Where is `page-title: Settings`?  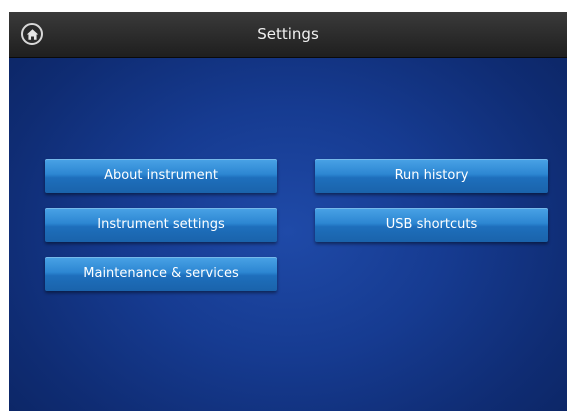
page-title: Settings is located at coordinates (288, 34).